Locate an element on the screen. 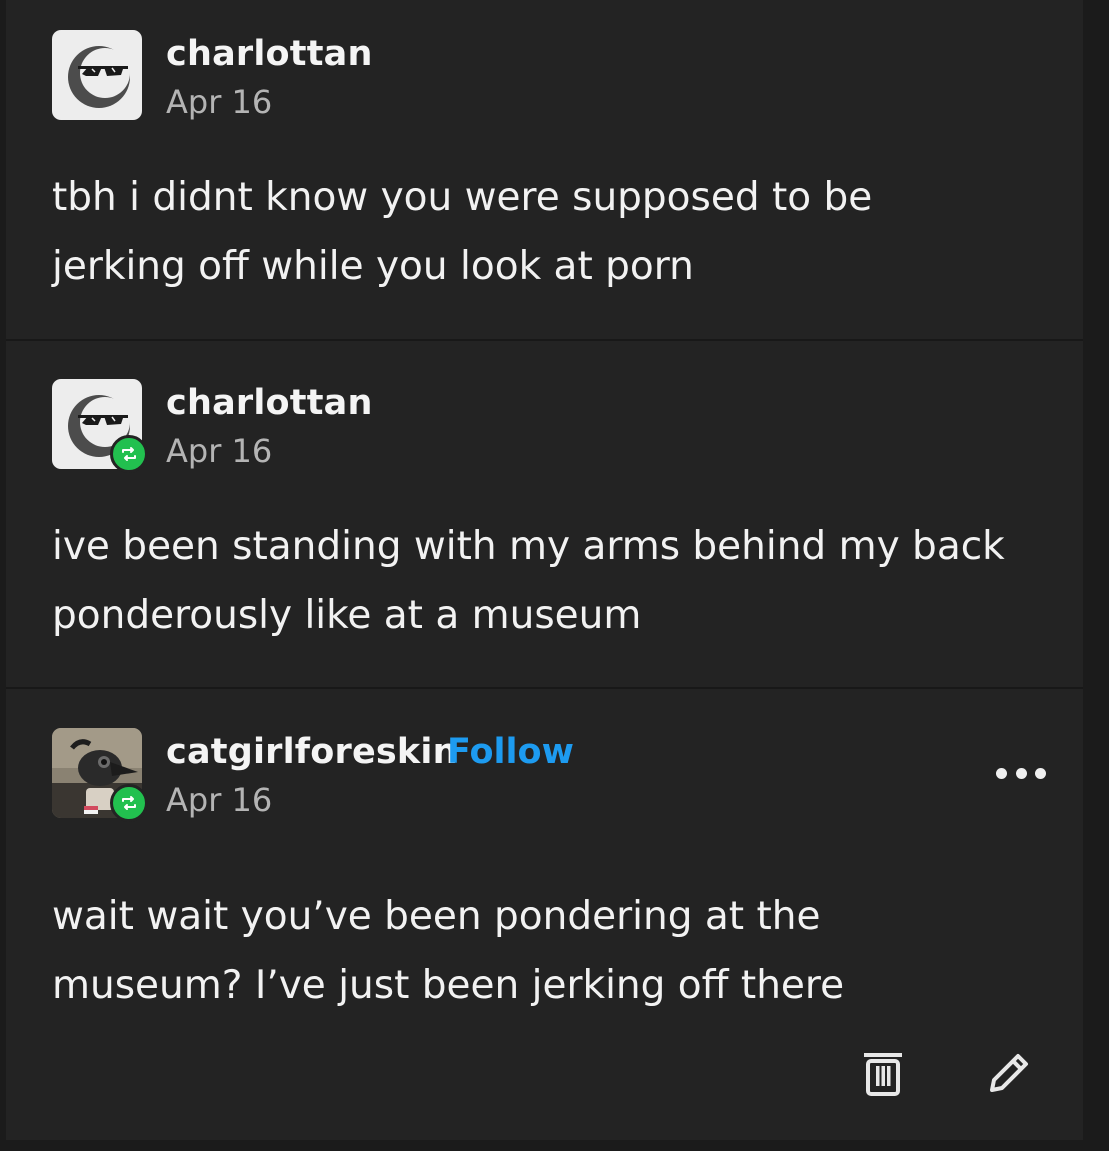 This screenshot has height=1151, width=1109. more-options-button is located at coordinates (1021, 773).